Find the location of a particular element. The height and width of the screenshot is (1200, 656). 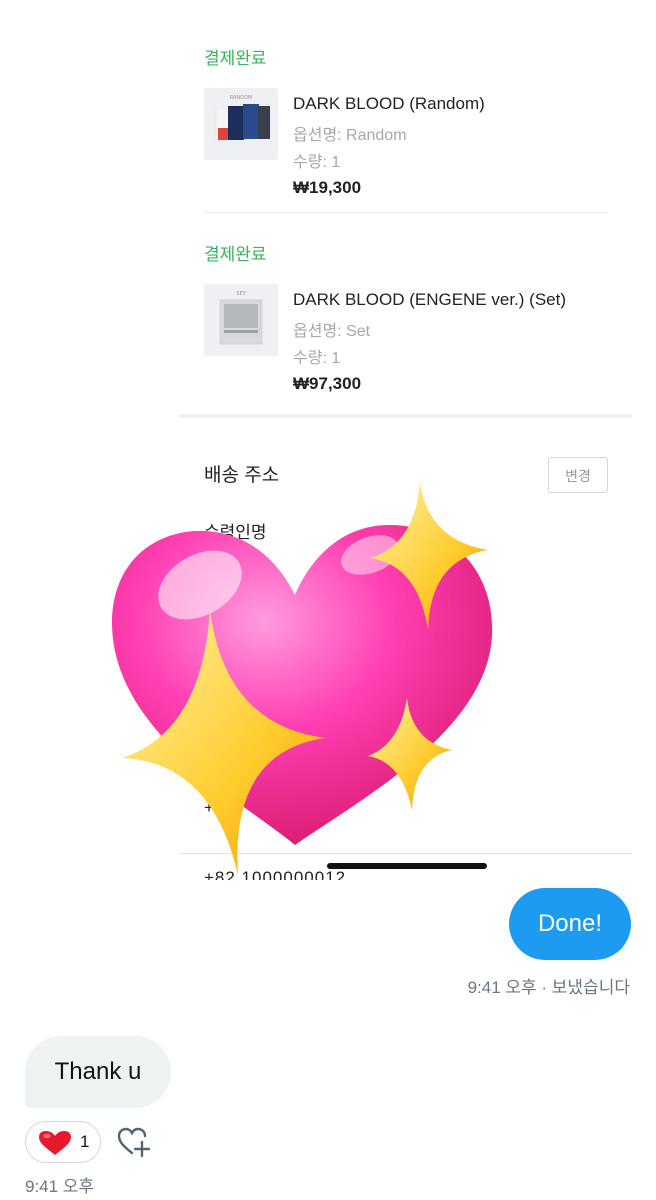

reaction-chip: 1 is located at coordinates (63, 1142).